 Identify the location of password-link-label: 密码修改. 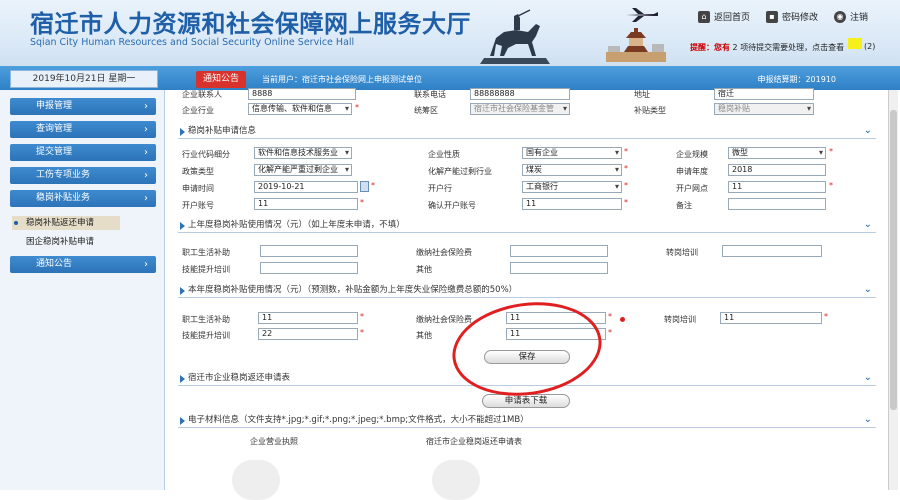
(800, 18).